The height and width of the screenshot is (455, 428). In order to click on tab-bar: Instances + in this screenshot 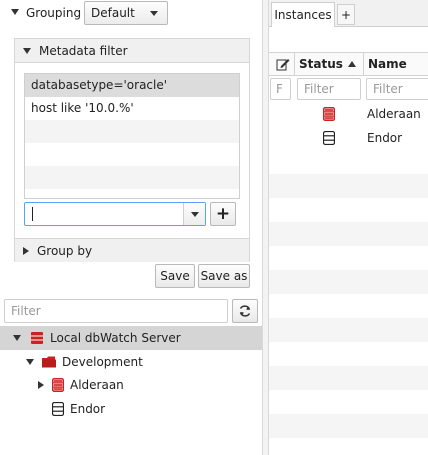, I will do `click(348, 13)`.